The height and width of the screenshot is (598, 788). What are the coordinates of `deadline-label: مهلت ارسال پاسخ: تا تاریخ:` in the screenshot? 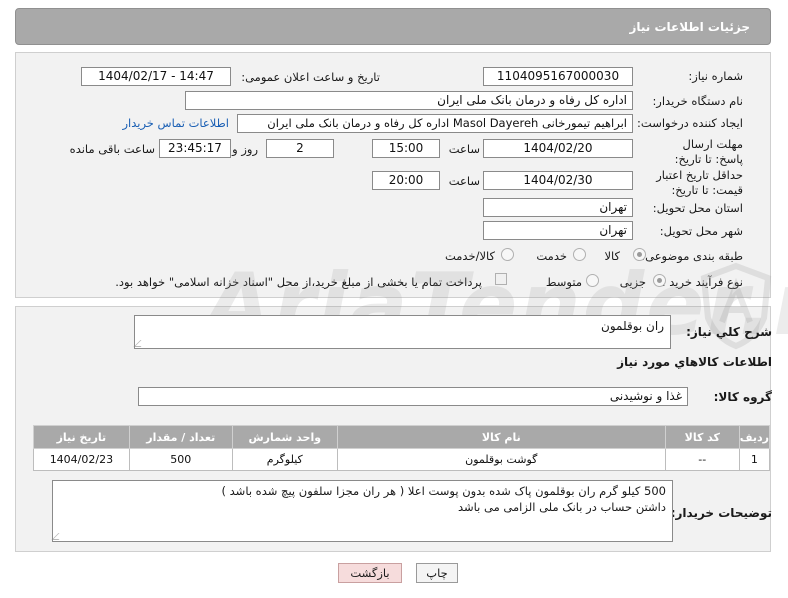 It's located at (708, 151).